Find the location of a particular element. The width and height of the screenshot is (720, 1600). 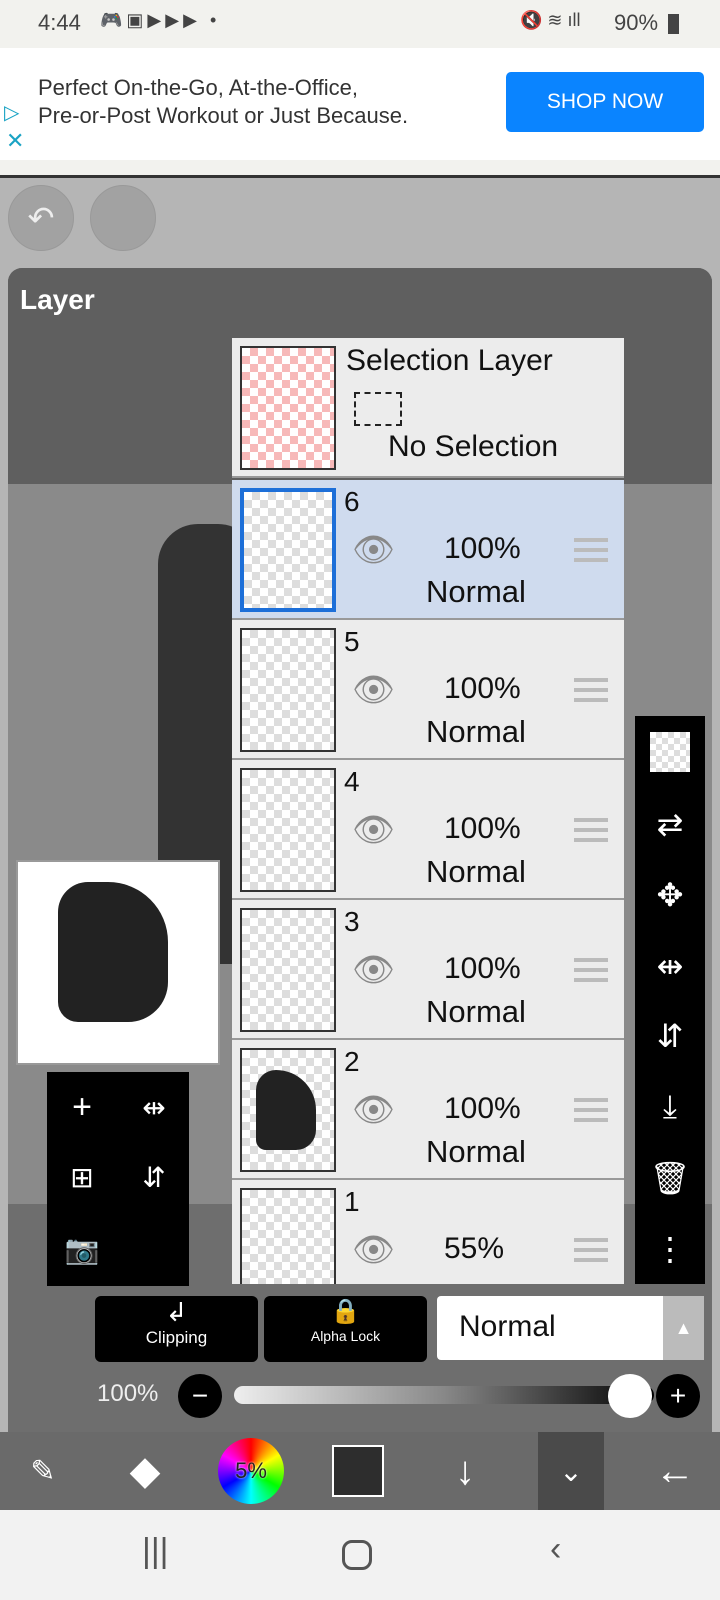

swap-icon: ⇄ is located at coordinates (670, 824).